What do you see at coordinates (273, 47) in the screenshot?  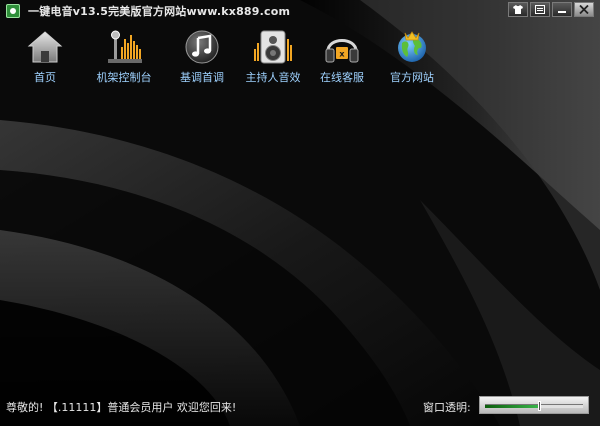 I see `speaker-icon` at bounding box center [273, 47].